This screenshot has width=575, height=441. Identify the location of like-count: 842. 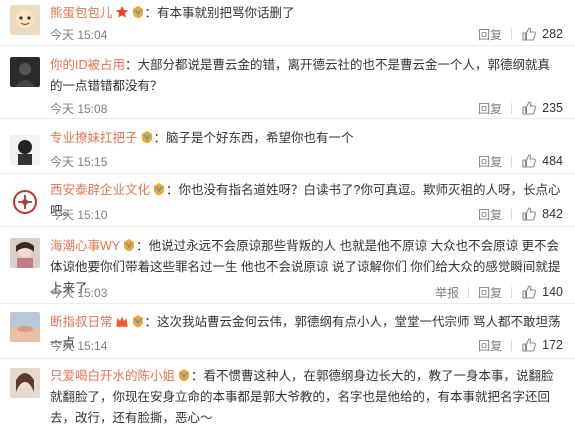
(552, 214).